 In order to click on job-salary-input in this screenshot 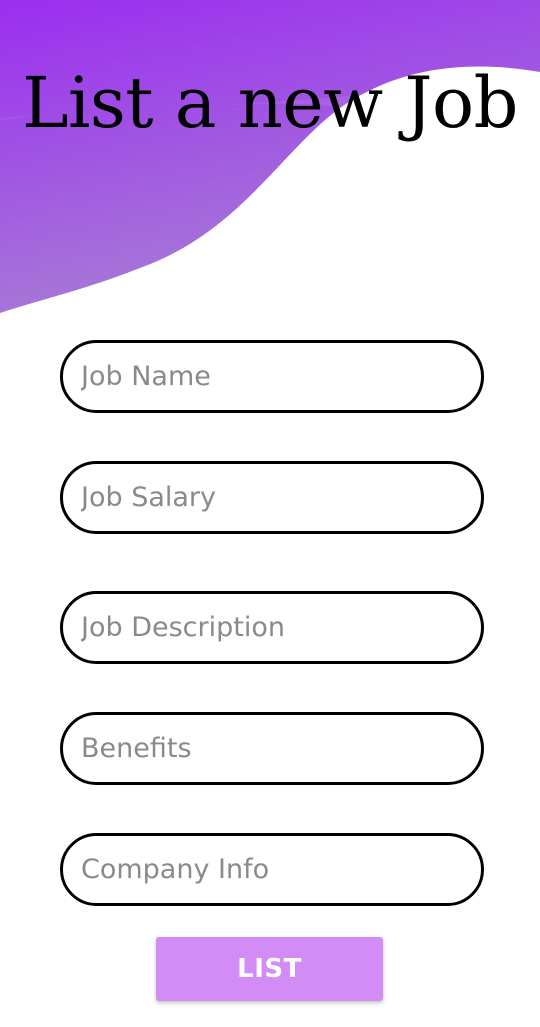, I will do `click(272, 497)`.